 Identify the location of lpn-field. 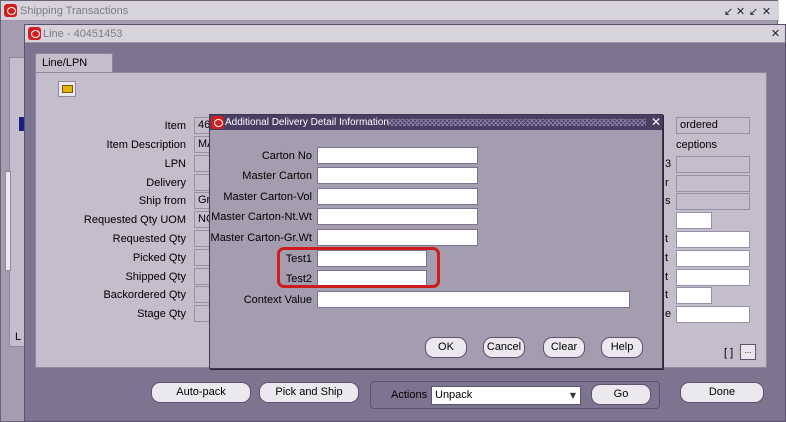
(202, 163).